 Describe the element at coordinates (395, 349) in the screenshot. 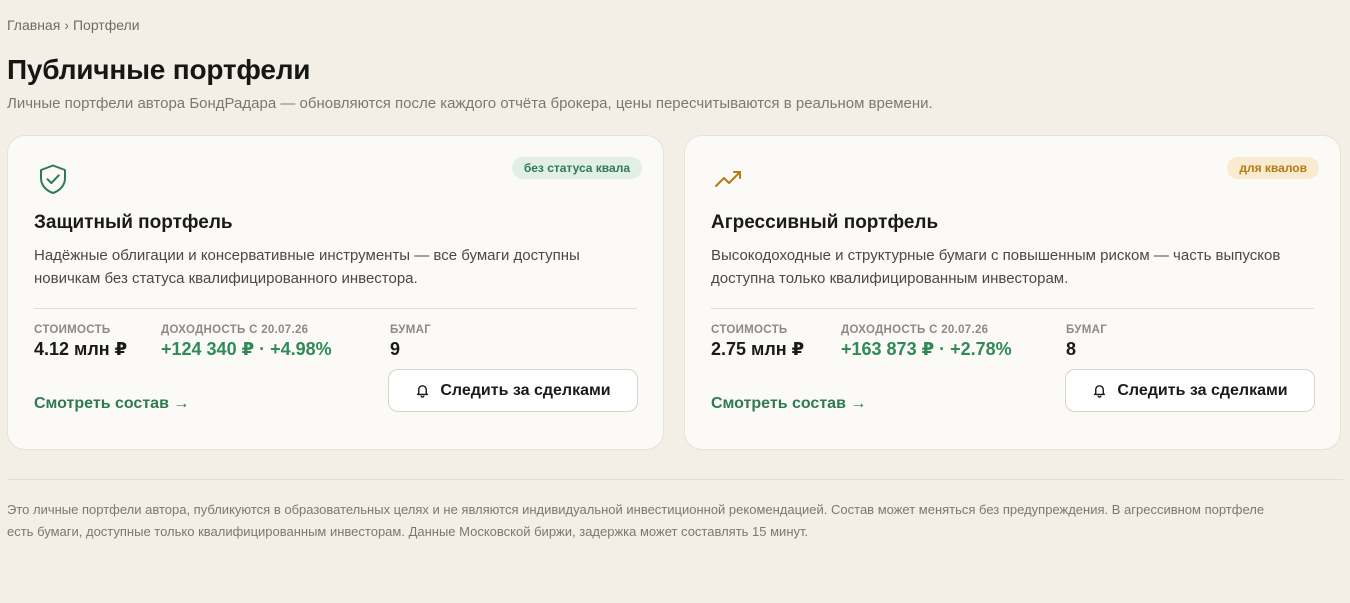

I see `stat-count-amount: 9` at that location.